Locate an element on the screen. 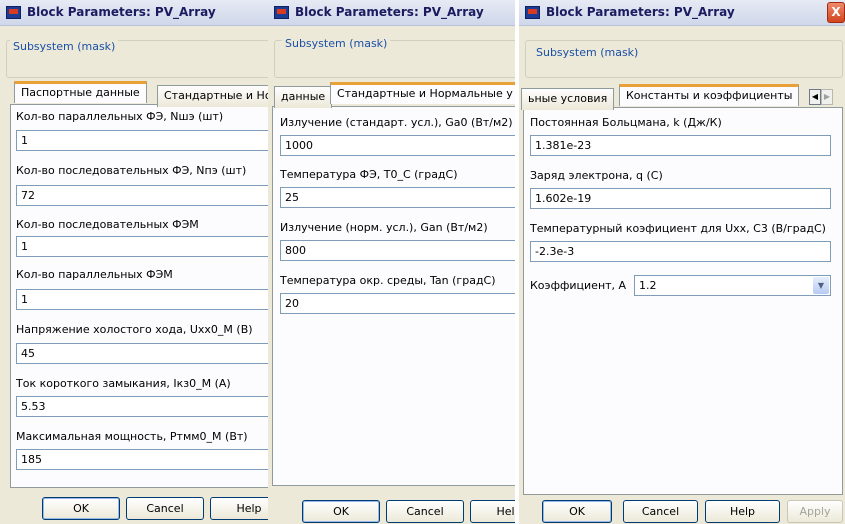  tab-passport-data: Паспортные данные is located at coordinates (80, 92).